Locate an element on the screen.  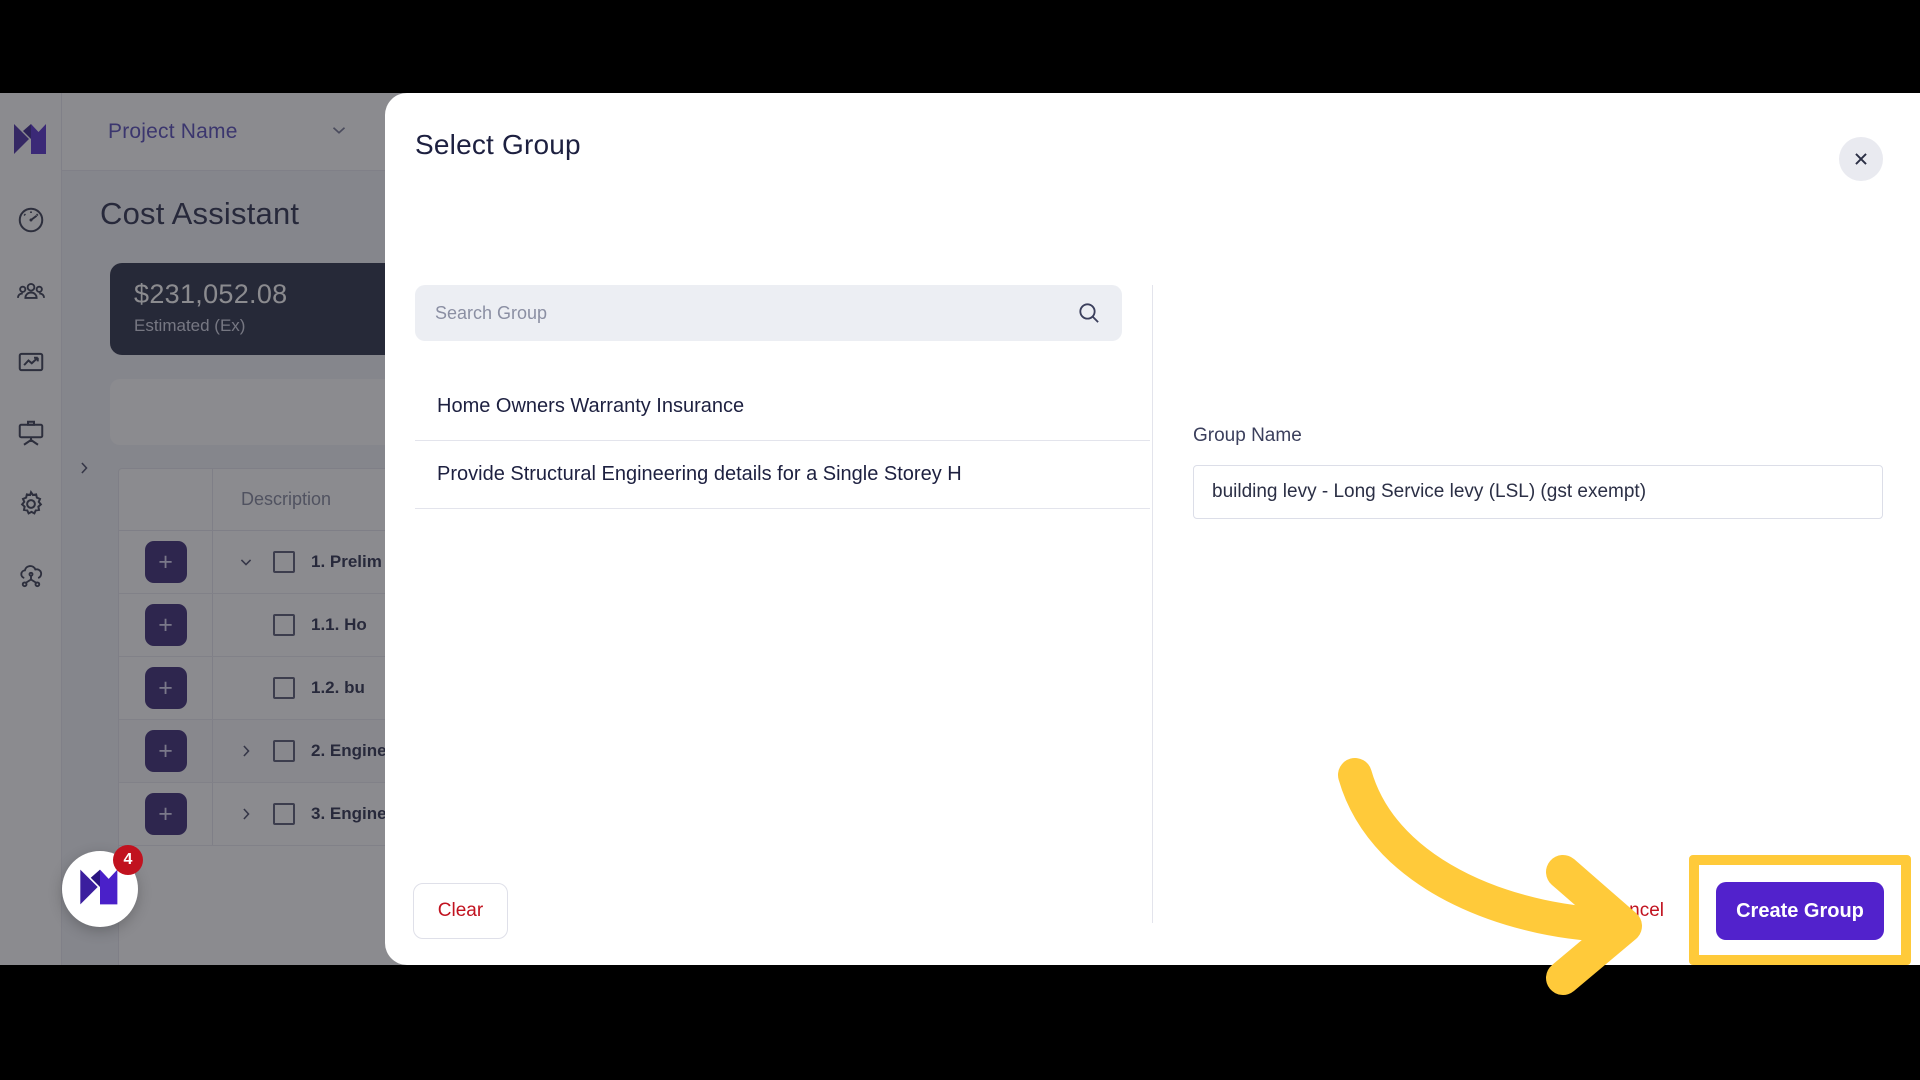
search-icon is located at coordinates (1089, 313).